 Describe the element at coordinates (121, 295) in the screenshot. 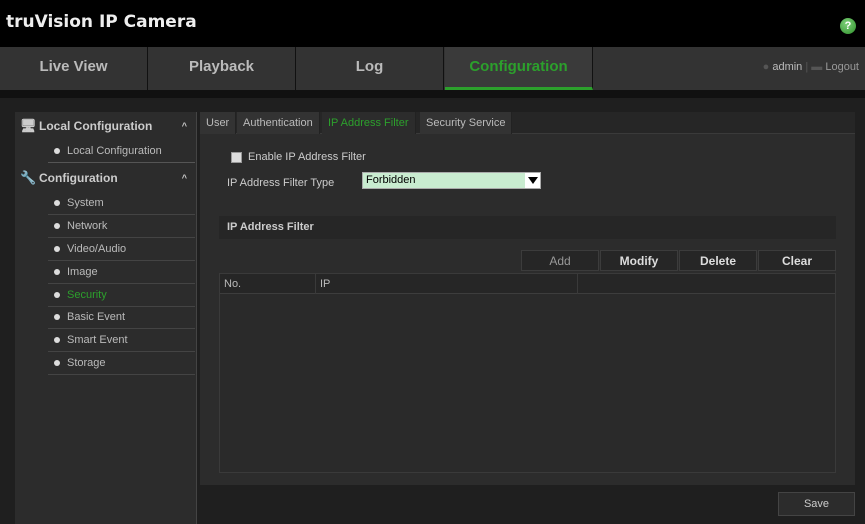

I see `sidebar-item-security: Security` at that location.